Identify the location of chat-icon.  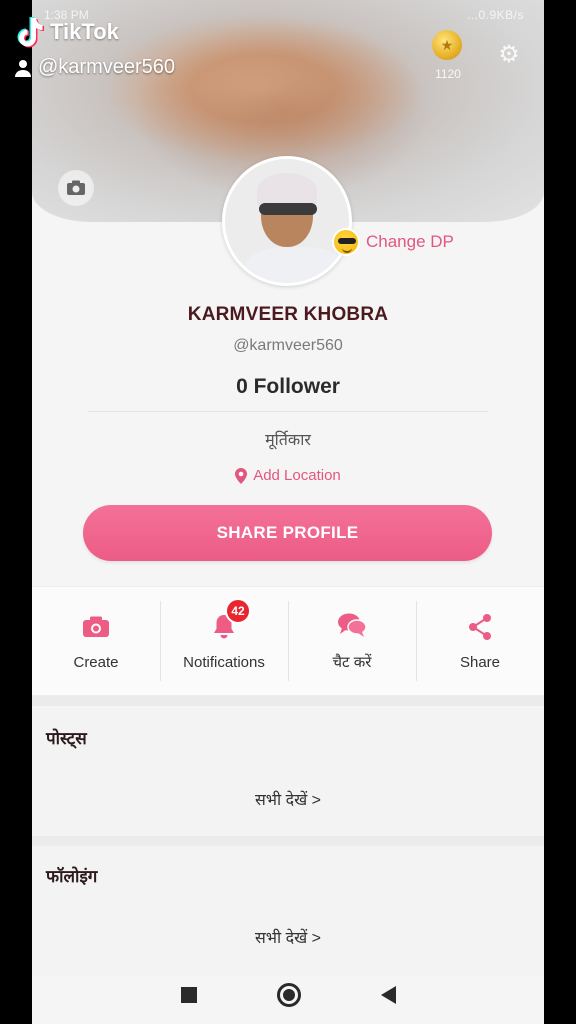
(352, 625).